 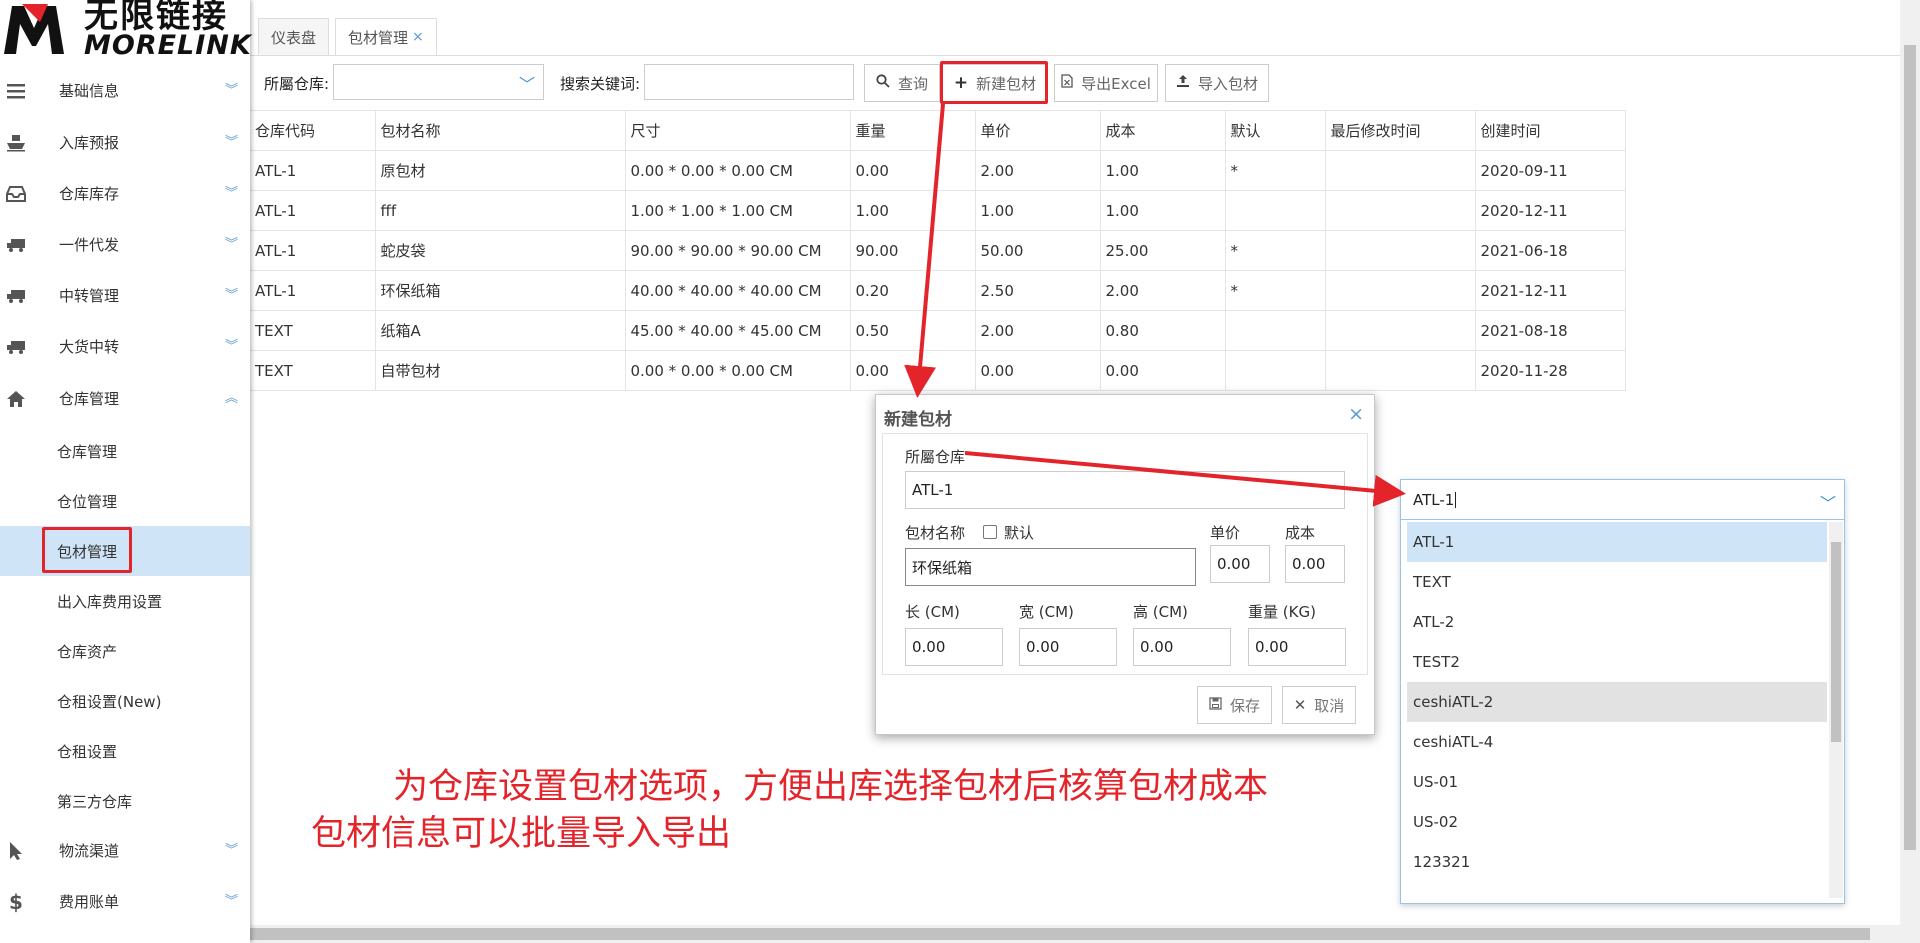 I want to click on tab-packaging: 包材管理 ×, so click(x=386, y=36).